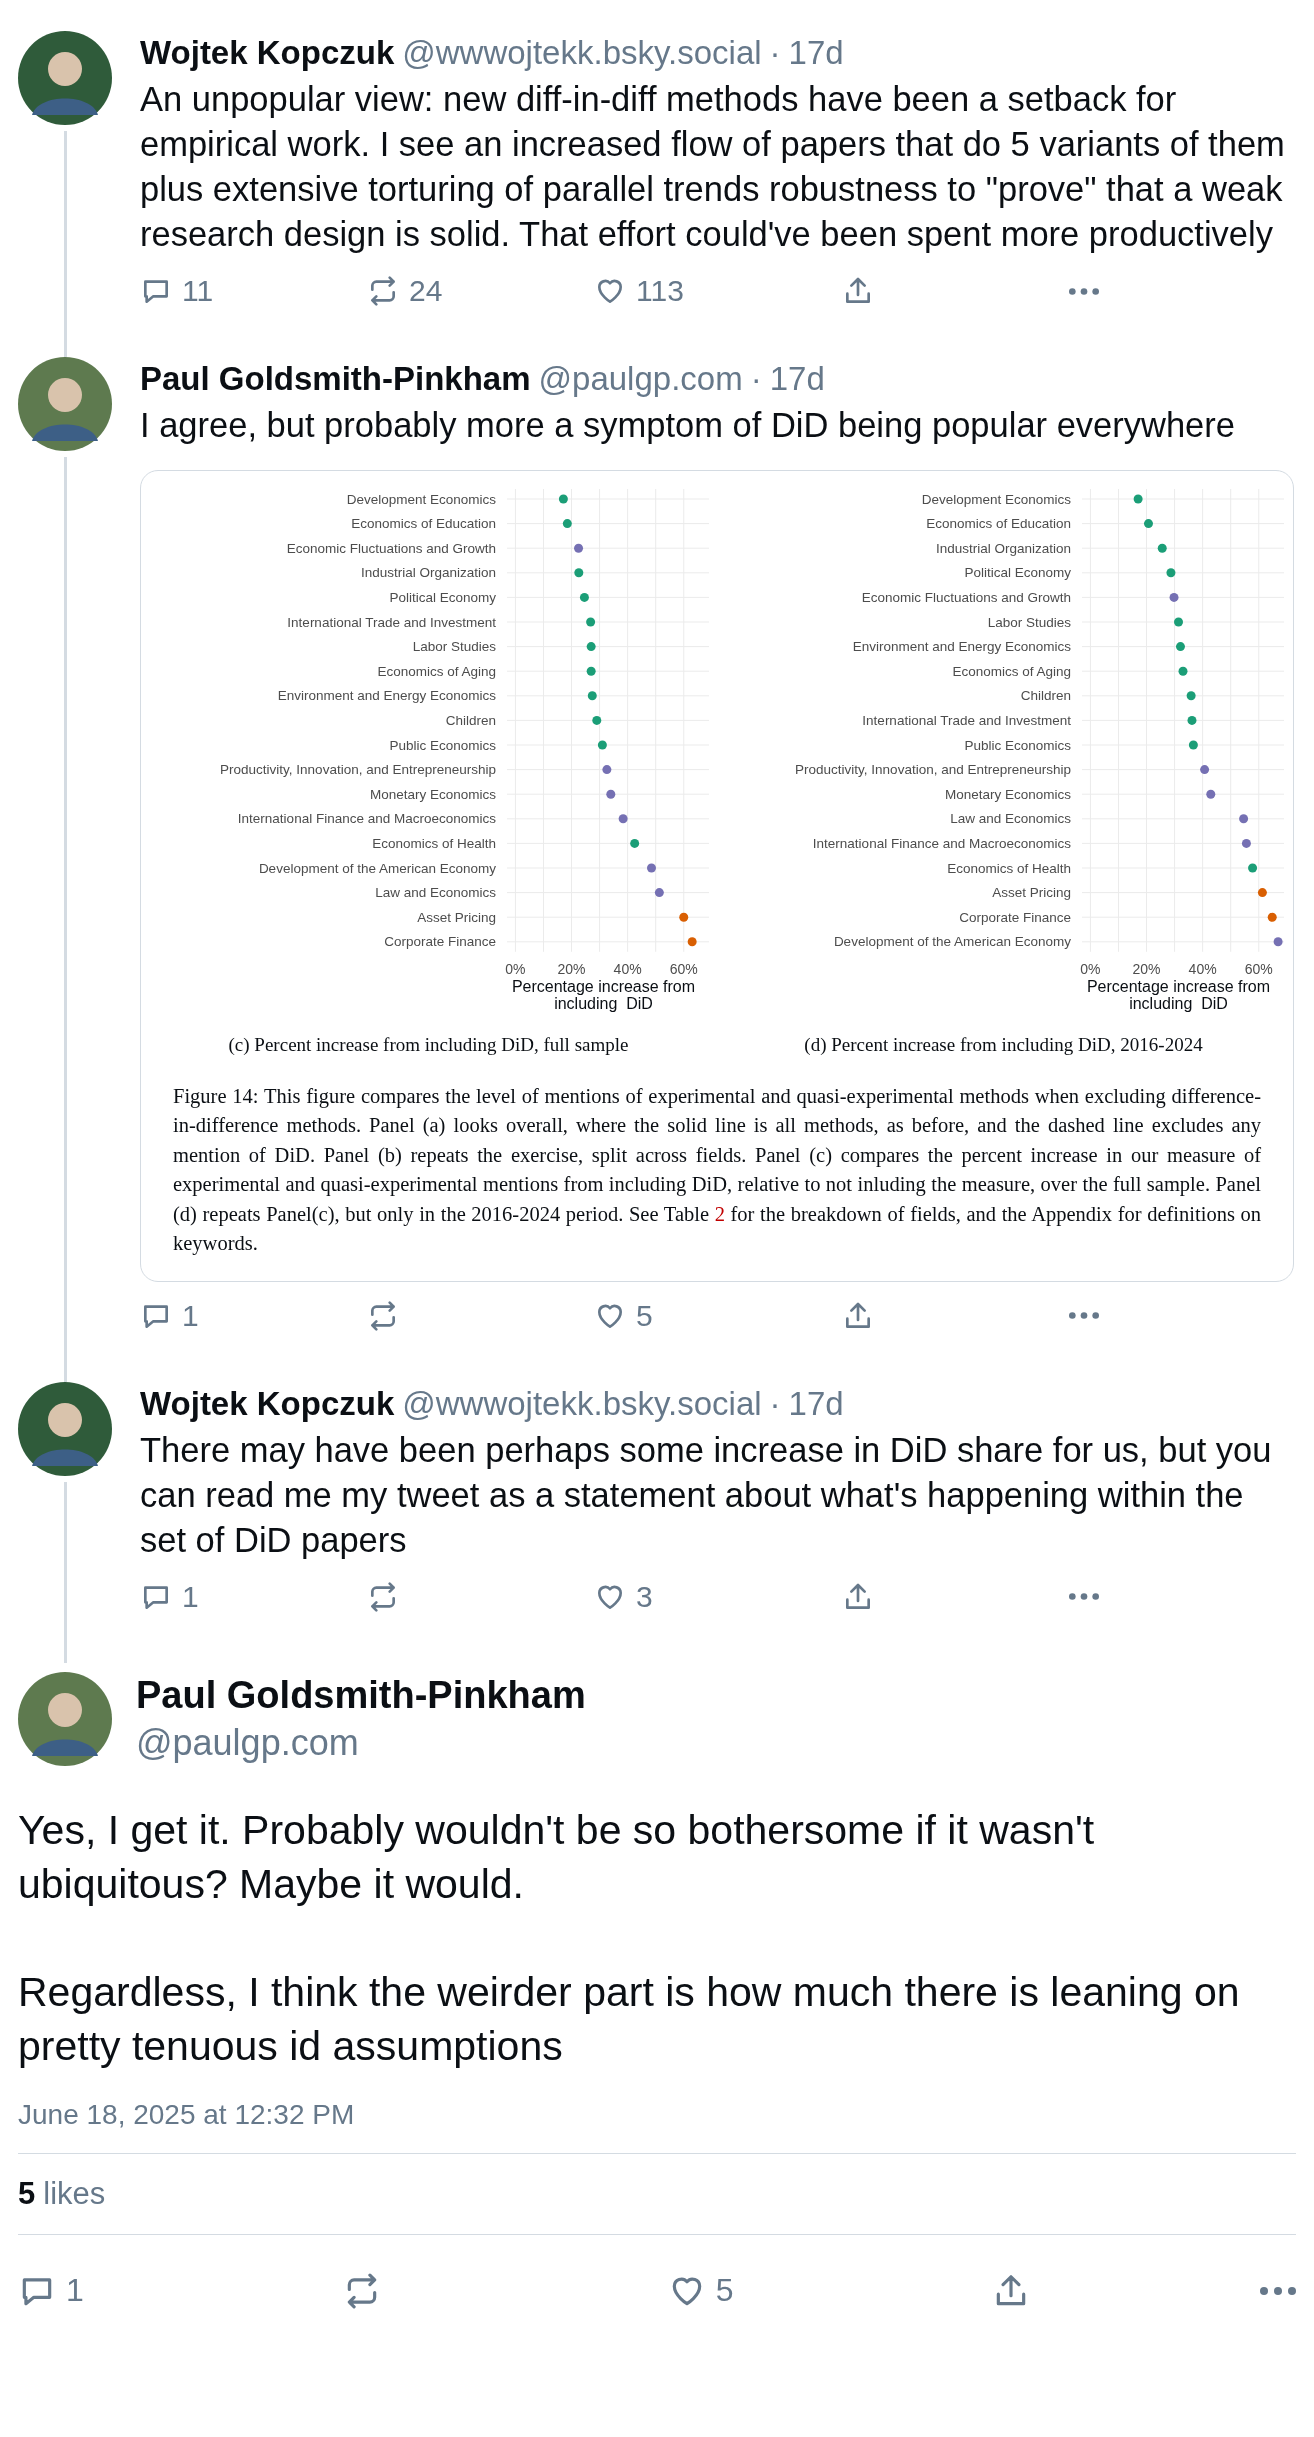  What do you see at coordinates (435, 893) in the screenshot?
I see `category-label: Law and Economics` at bounding box center [435, 893].